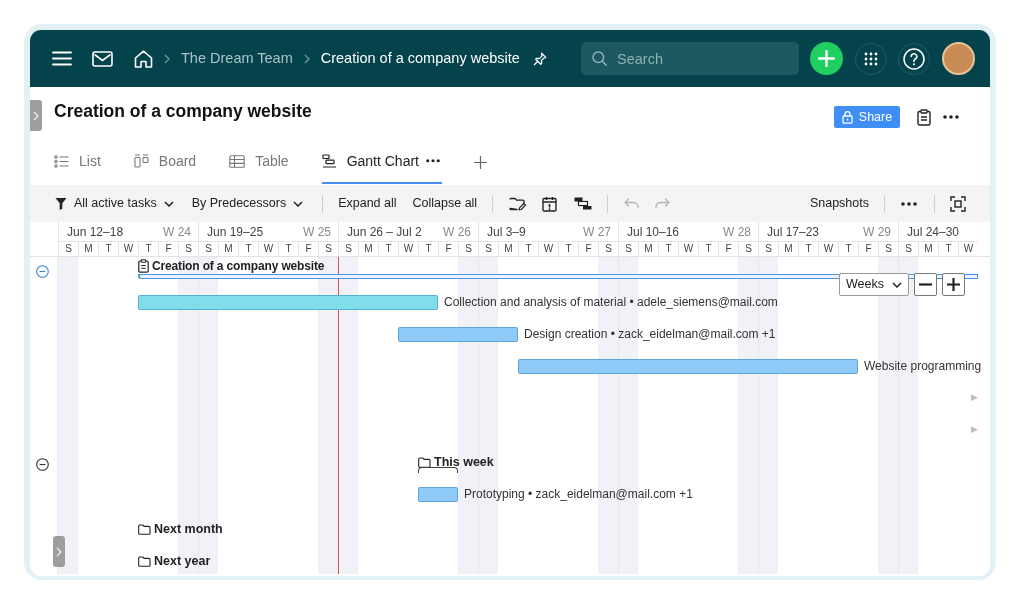 The image size is (1020, 612). What do you see at coordinates (958, 58) in the screenshot?
I see `avatar-placeholder` at bounding box center [958, 58].